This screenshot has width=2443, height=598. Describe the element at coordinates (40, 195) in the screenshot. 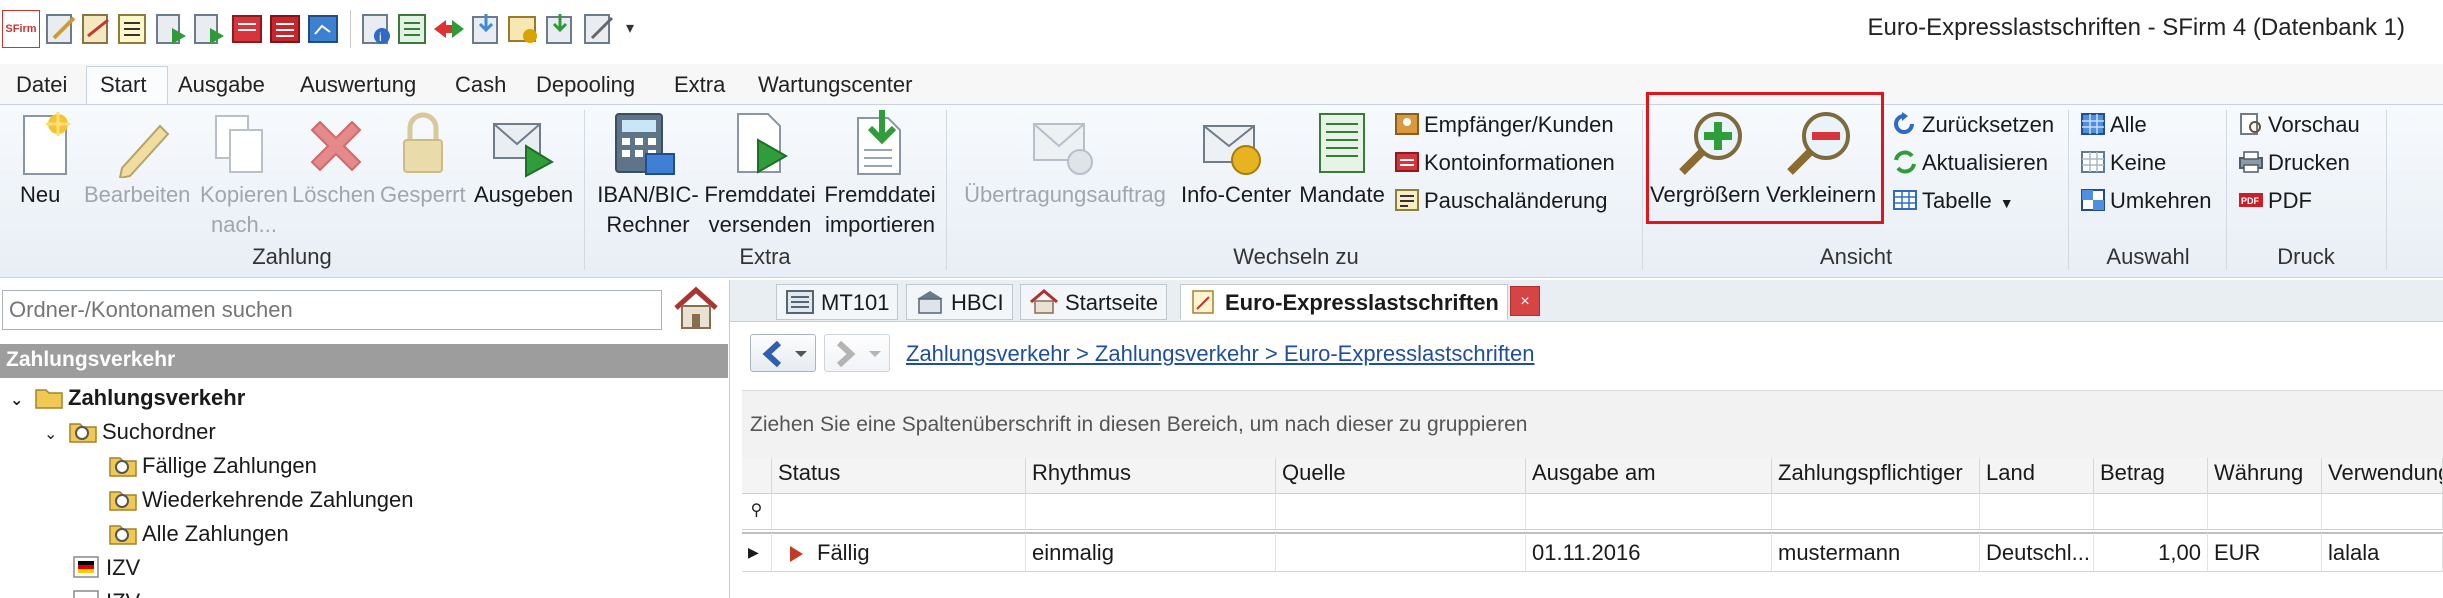

I see `neu-button: Neu` at that location.